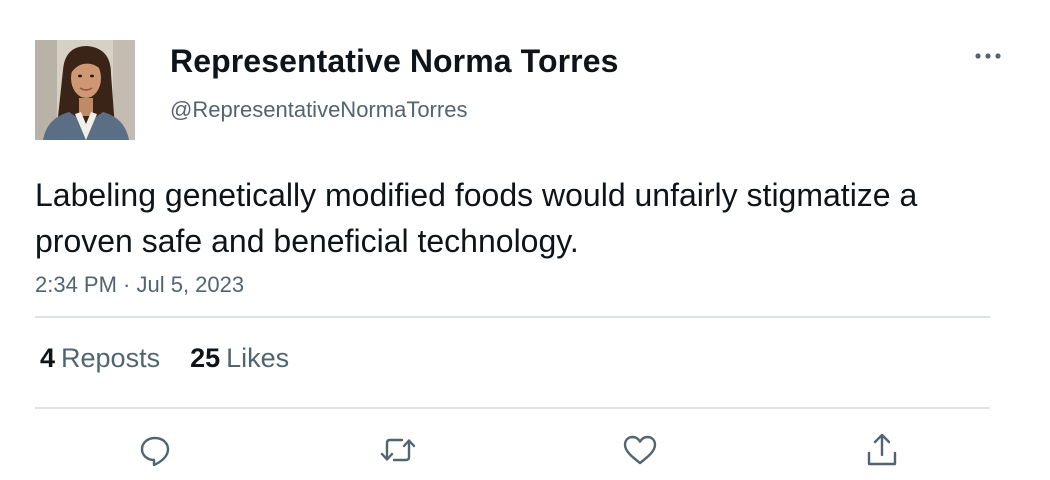 The width and height of the screenshot is (1050, 480). I want to click on like-icon, so click(640, 450).